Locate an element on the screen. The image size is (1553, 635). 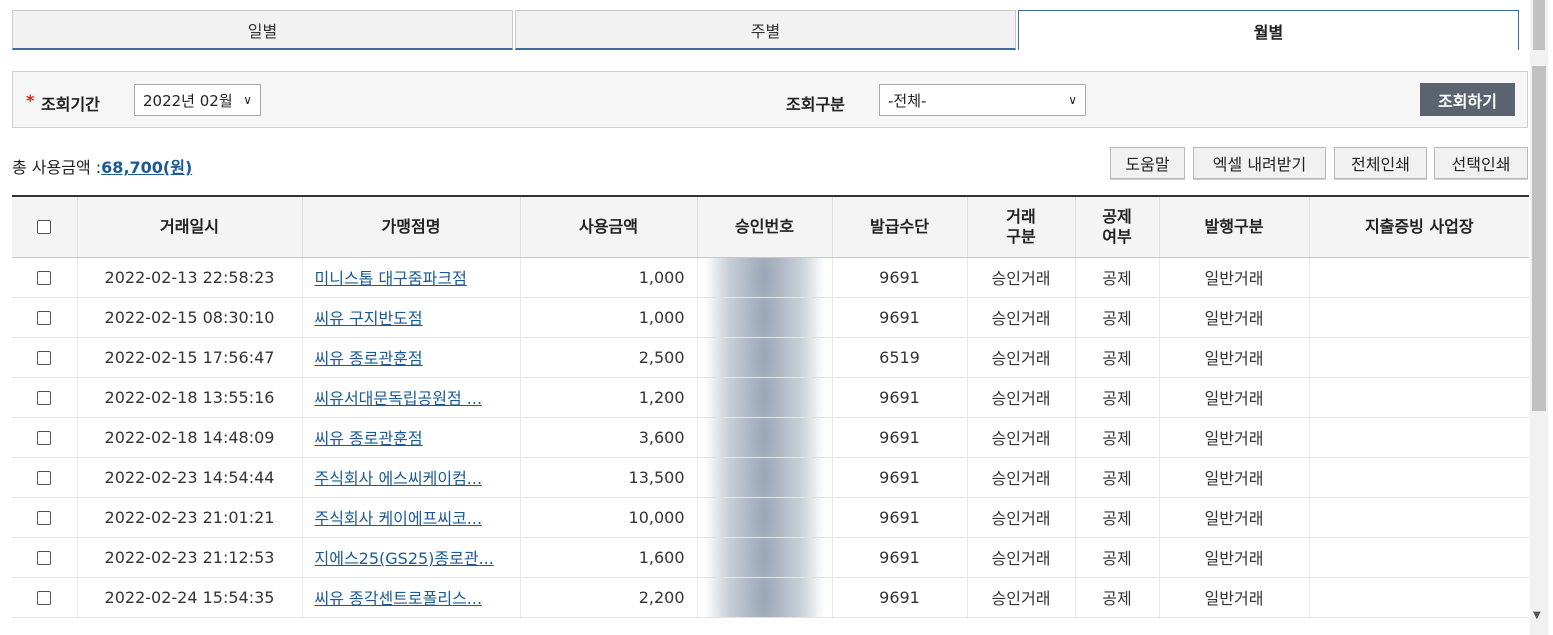
print-selected-button: 선택인쇄 is located at coordinates (1481, 163).